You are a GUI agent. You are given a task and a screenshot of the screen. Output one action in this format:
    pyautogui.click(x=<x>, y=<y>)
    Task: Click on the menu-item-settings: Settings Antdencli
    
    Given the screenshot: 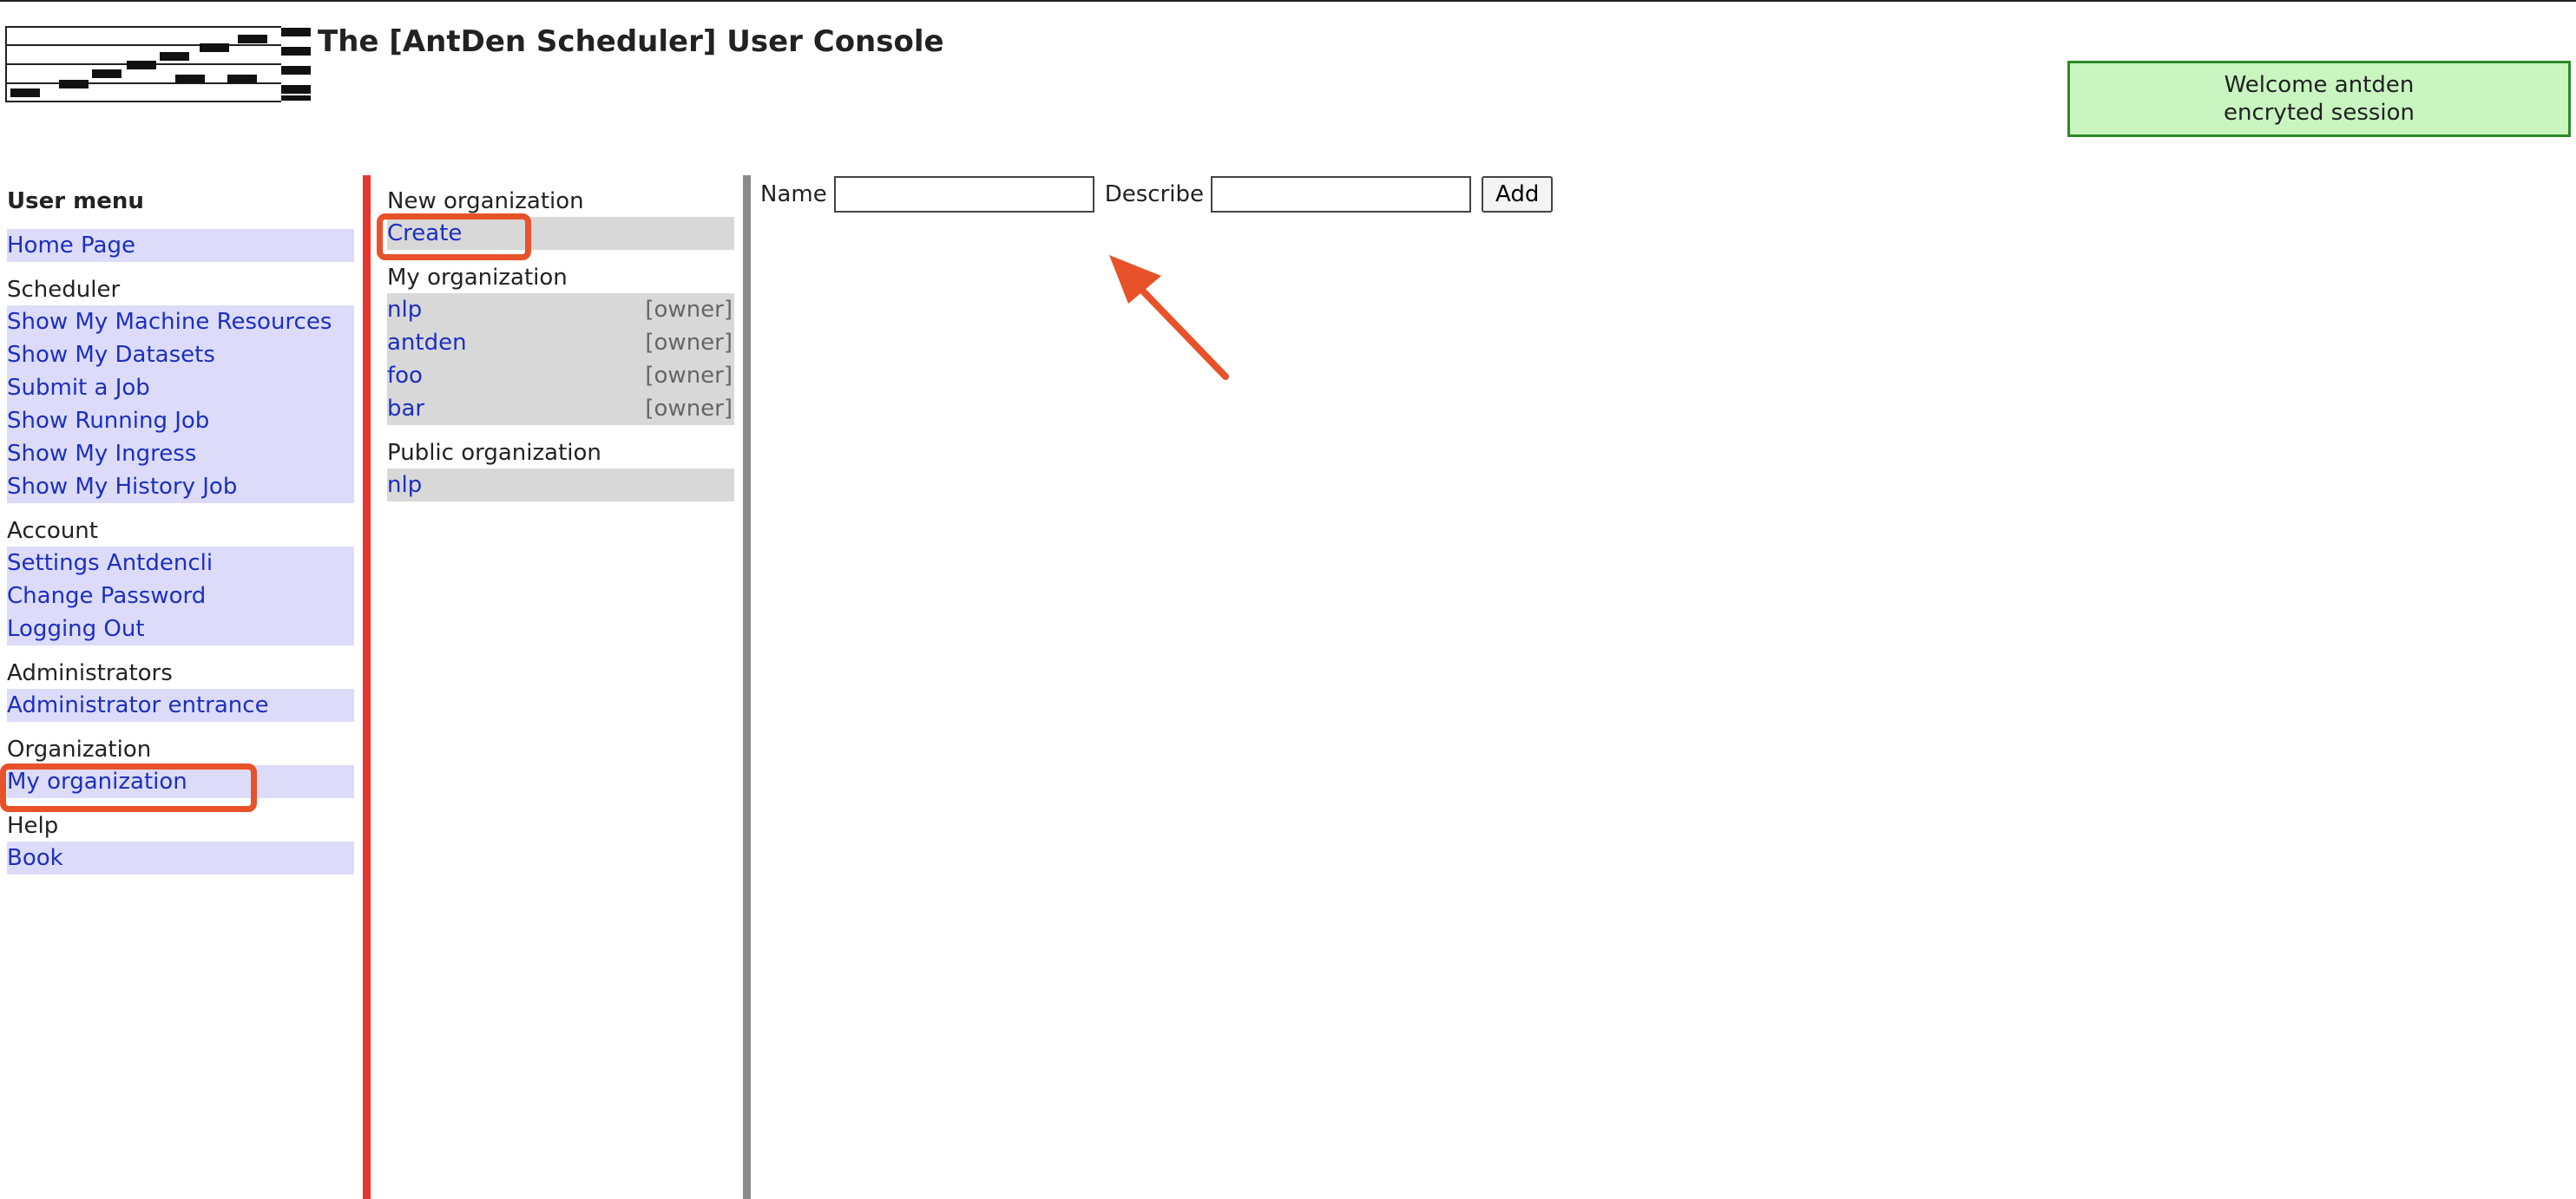 What is the action you would take?
    pyautogui.click(x=180, y=564)
    